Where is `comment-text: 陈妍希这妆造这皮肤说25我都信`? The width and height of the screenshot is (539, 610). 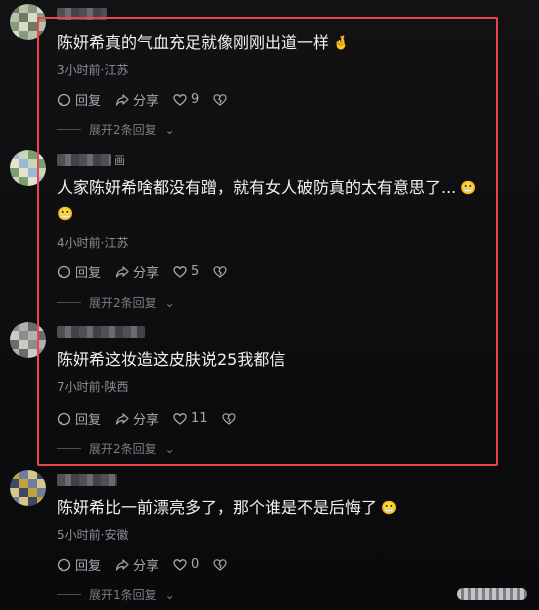 comment-text: 陈妍希这妆造这皮肤说25我都信 is located at coordinates (171, 359).